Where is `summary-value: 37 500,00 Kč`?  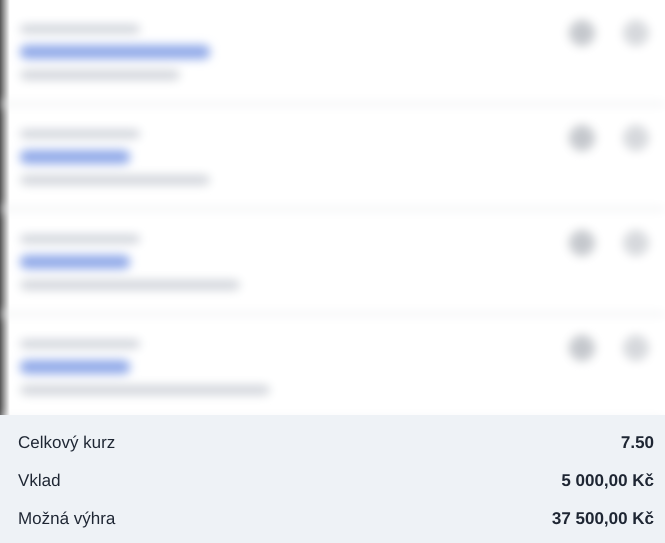 summary-value: 37 500,00 Kč is located at coordinates (603, 519).